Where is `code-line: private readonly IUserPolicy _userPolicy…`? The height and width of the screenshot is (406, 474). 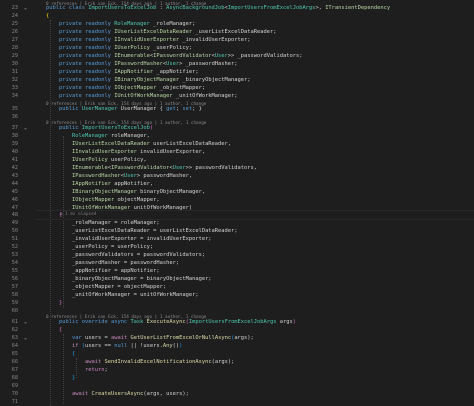 code-line: private readonly IUserPolicy _userPolicy… is located at coordinates (125, 48).